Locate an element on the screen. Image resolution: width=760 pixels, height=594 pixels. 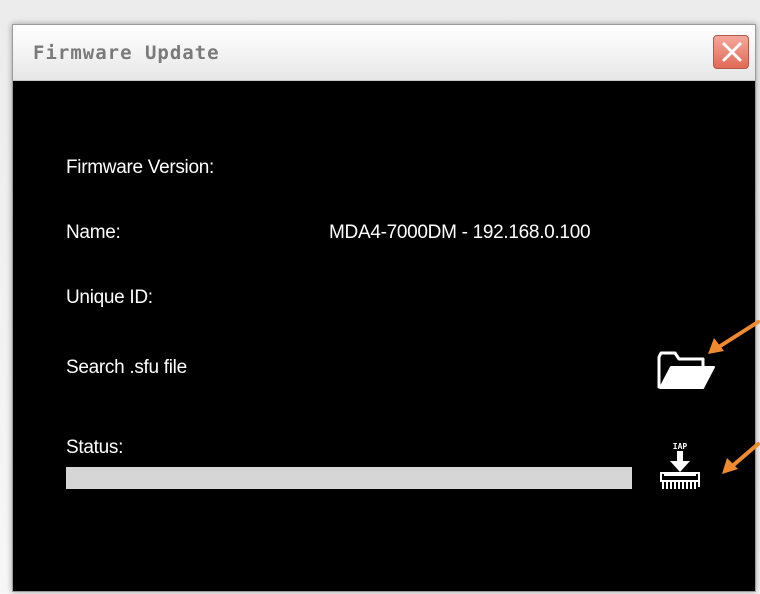
annotation-arrow-program is located at coordinates (741, 458).